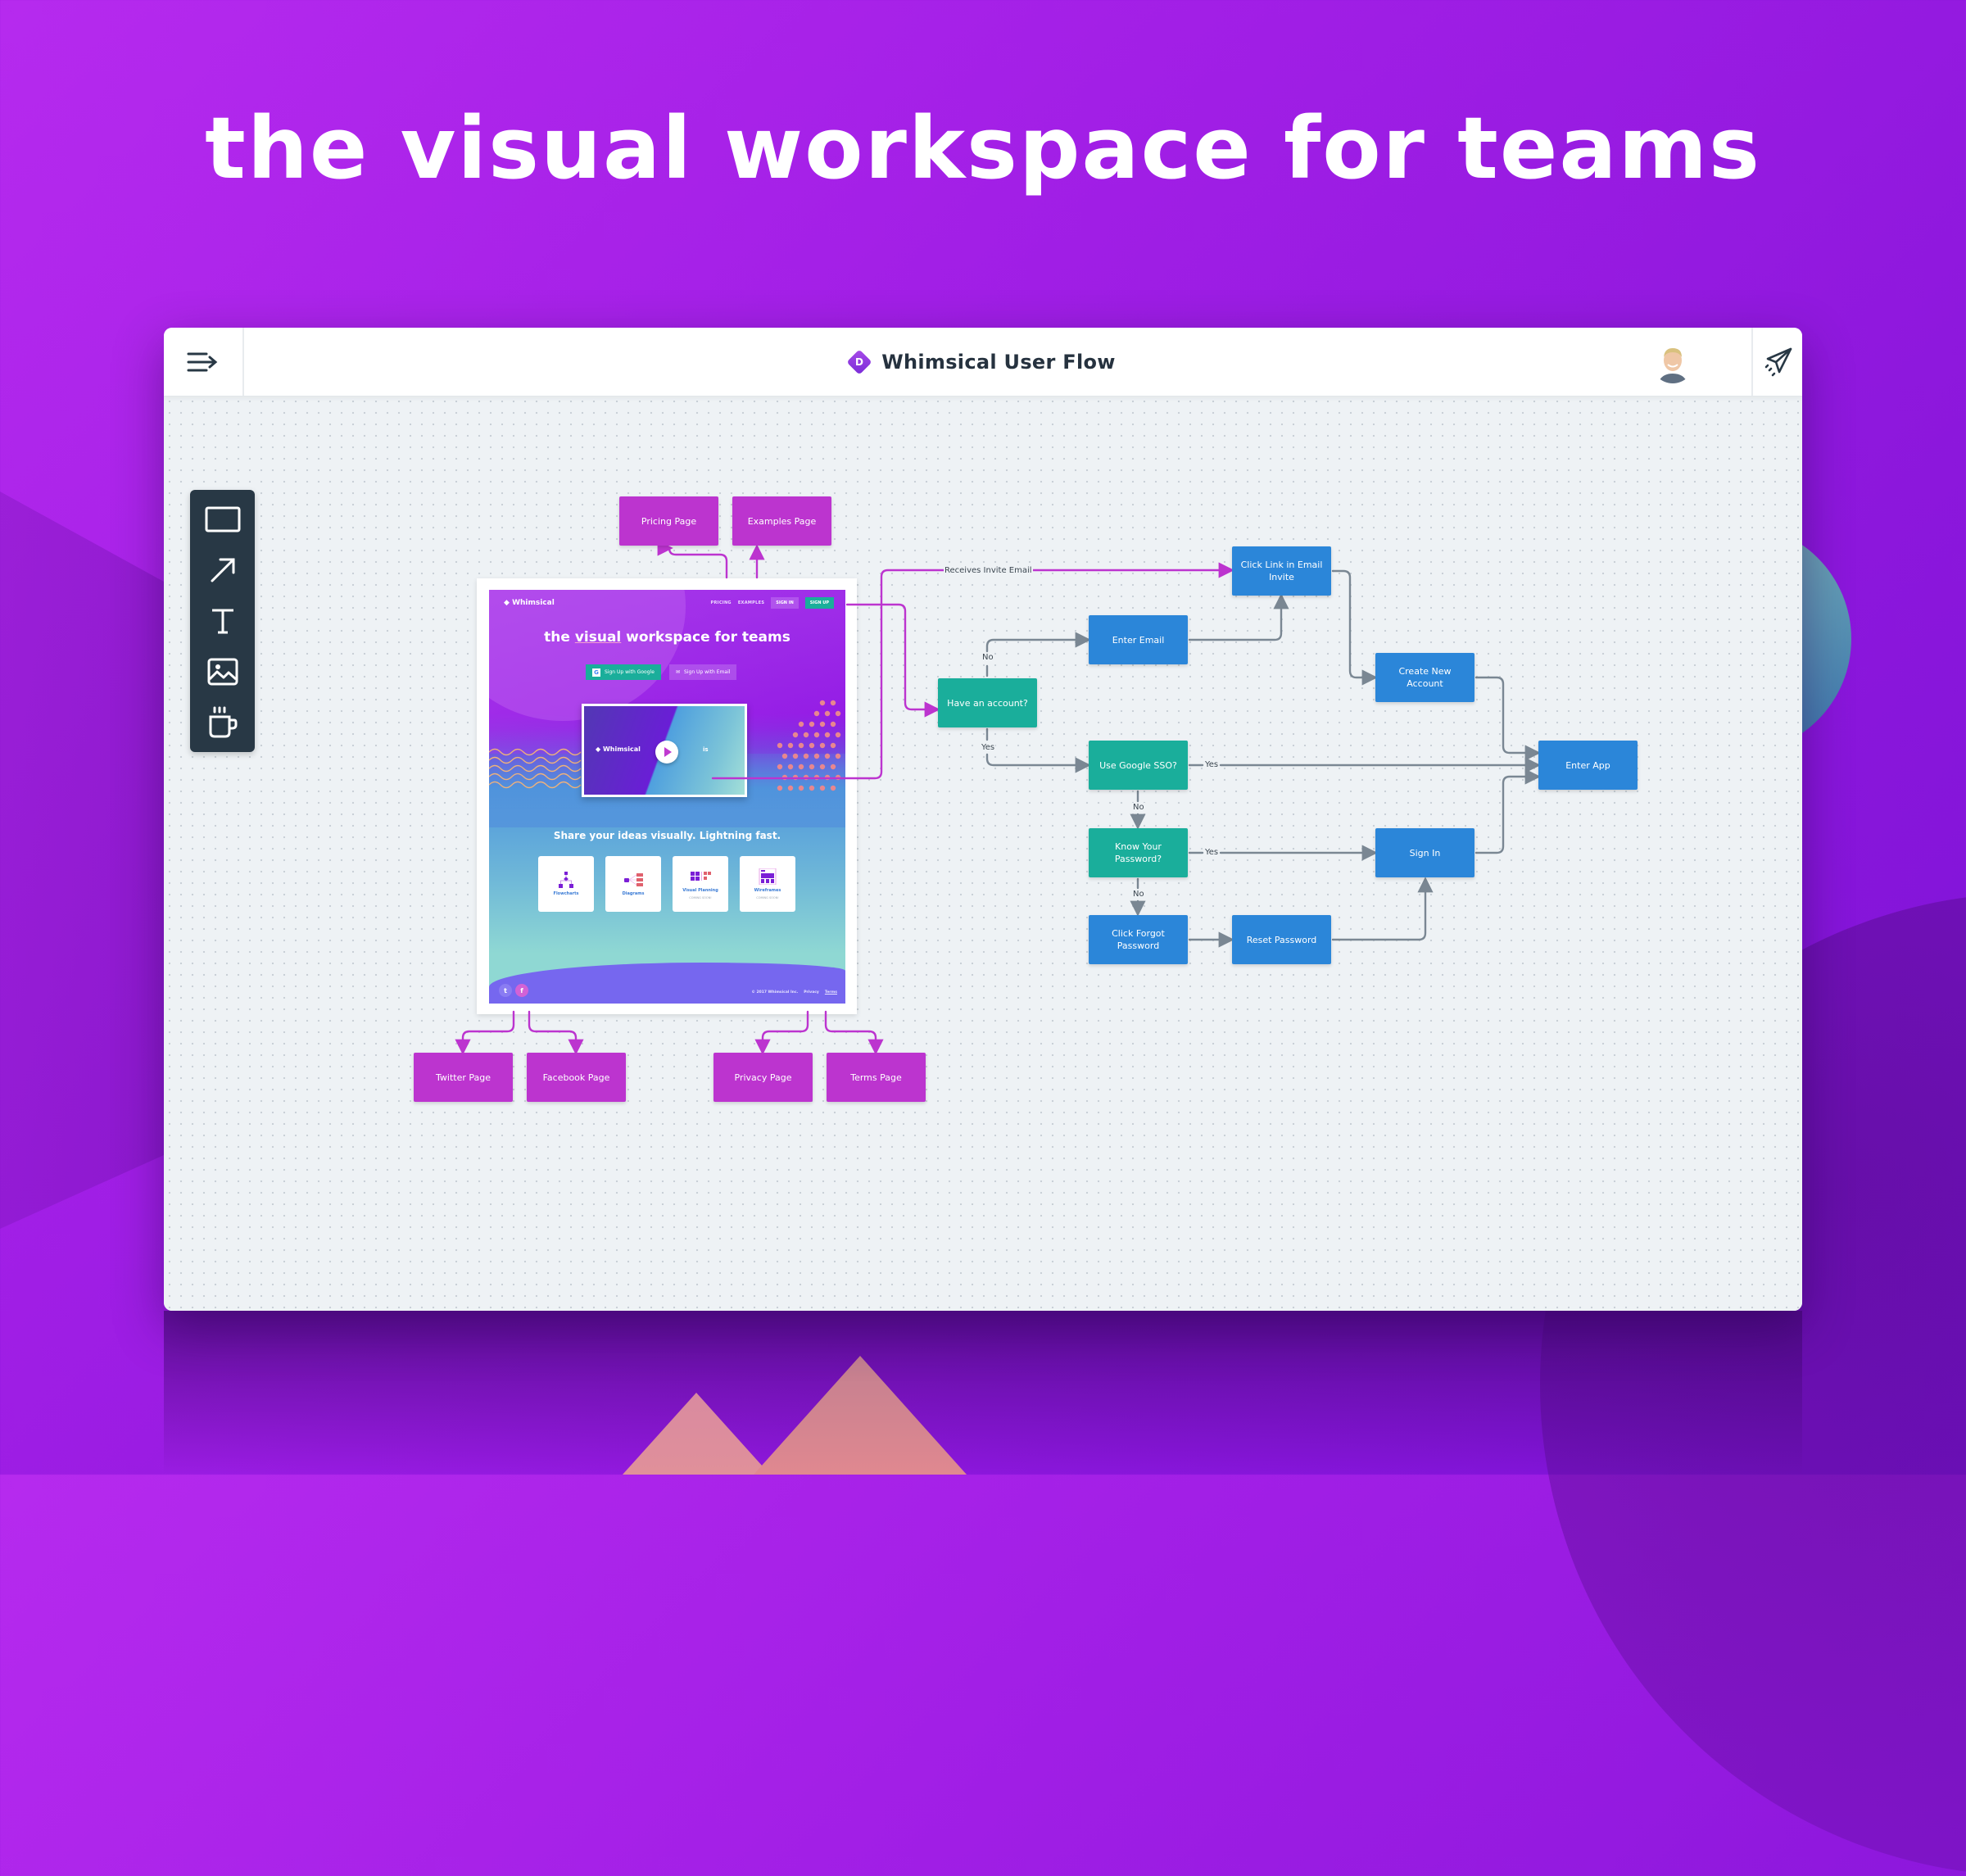 This screenshot has height=1876, width=1966. Describe the element at coordinates (463, 1077) in the screenshot. I see `node-twitter-page: Twitter Page` at that location.